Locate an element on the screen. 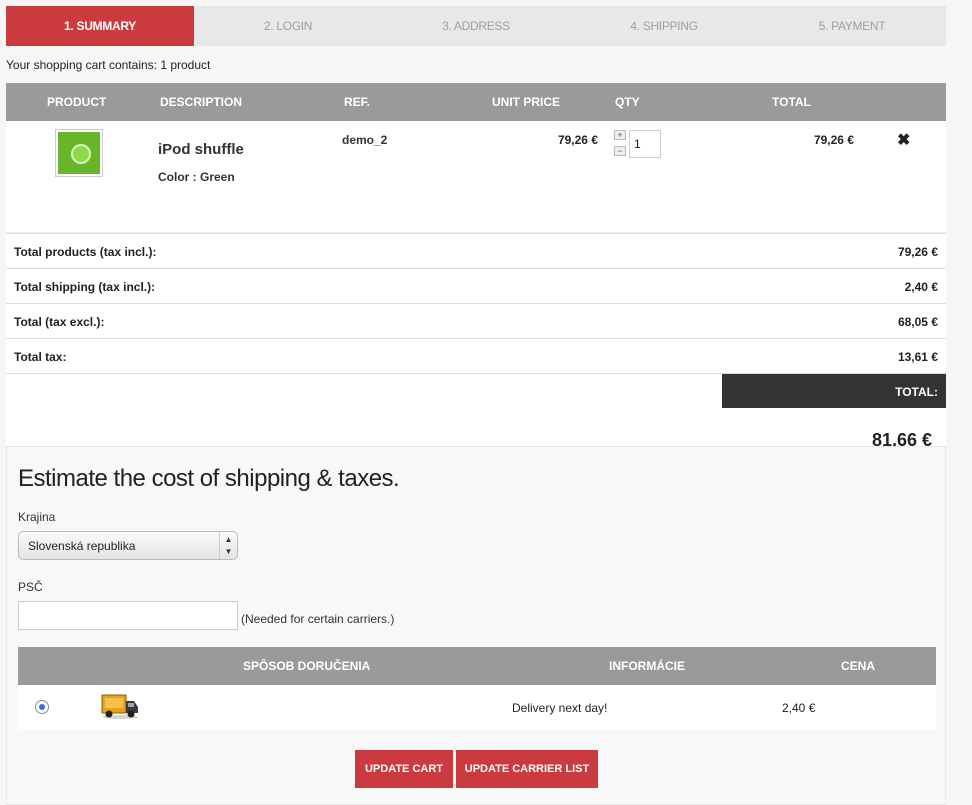 This screenshot has width=972, height=805. header-product: PRODUCT is located at coordinates (77, 102).